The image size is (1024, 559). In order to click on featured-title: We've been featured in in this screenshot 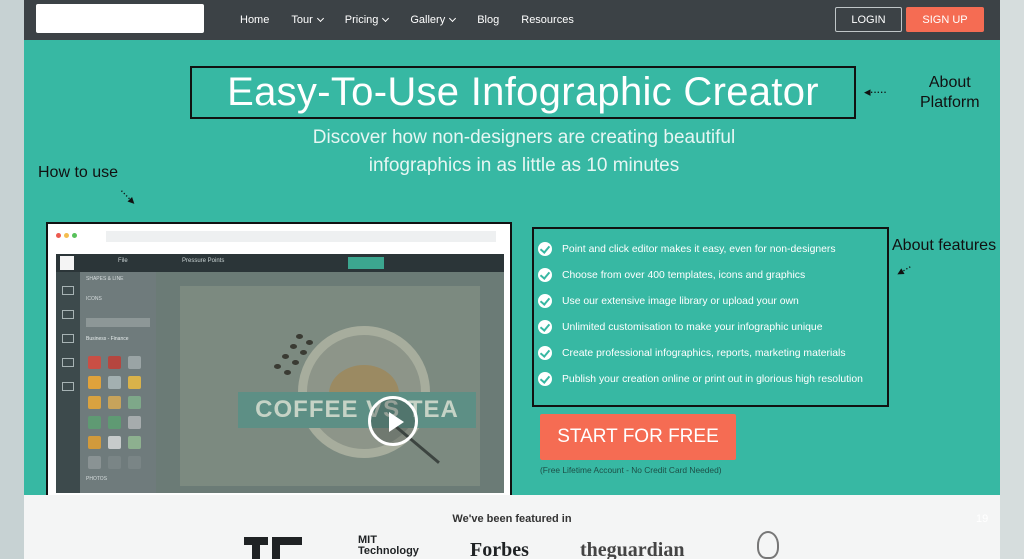, I will do `click(512, 519)`.